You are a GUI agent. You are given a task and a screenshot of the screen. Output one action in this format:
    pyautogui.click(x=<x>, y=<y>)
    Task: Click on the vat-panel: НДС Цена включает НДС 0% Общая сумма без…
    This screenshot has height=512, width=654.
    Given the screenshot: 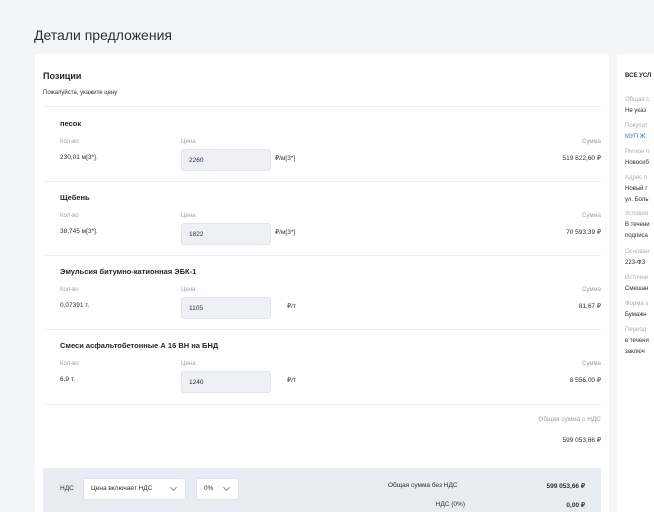 What is the action you would take?
    pyautogui.click(x=322, y=490)
    